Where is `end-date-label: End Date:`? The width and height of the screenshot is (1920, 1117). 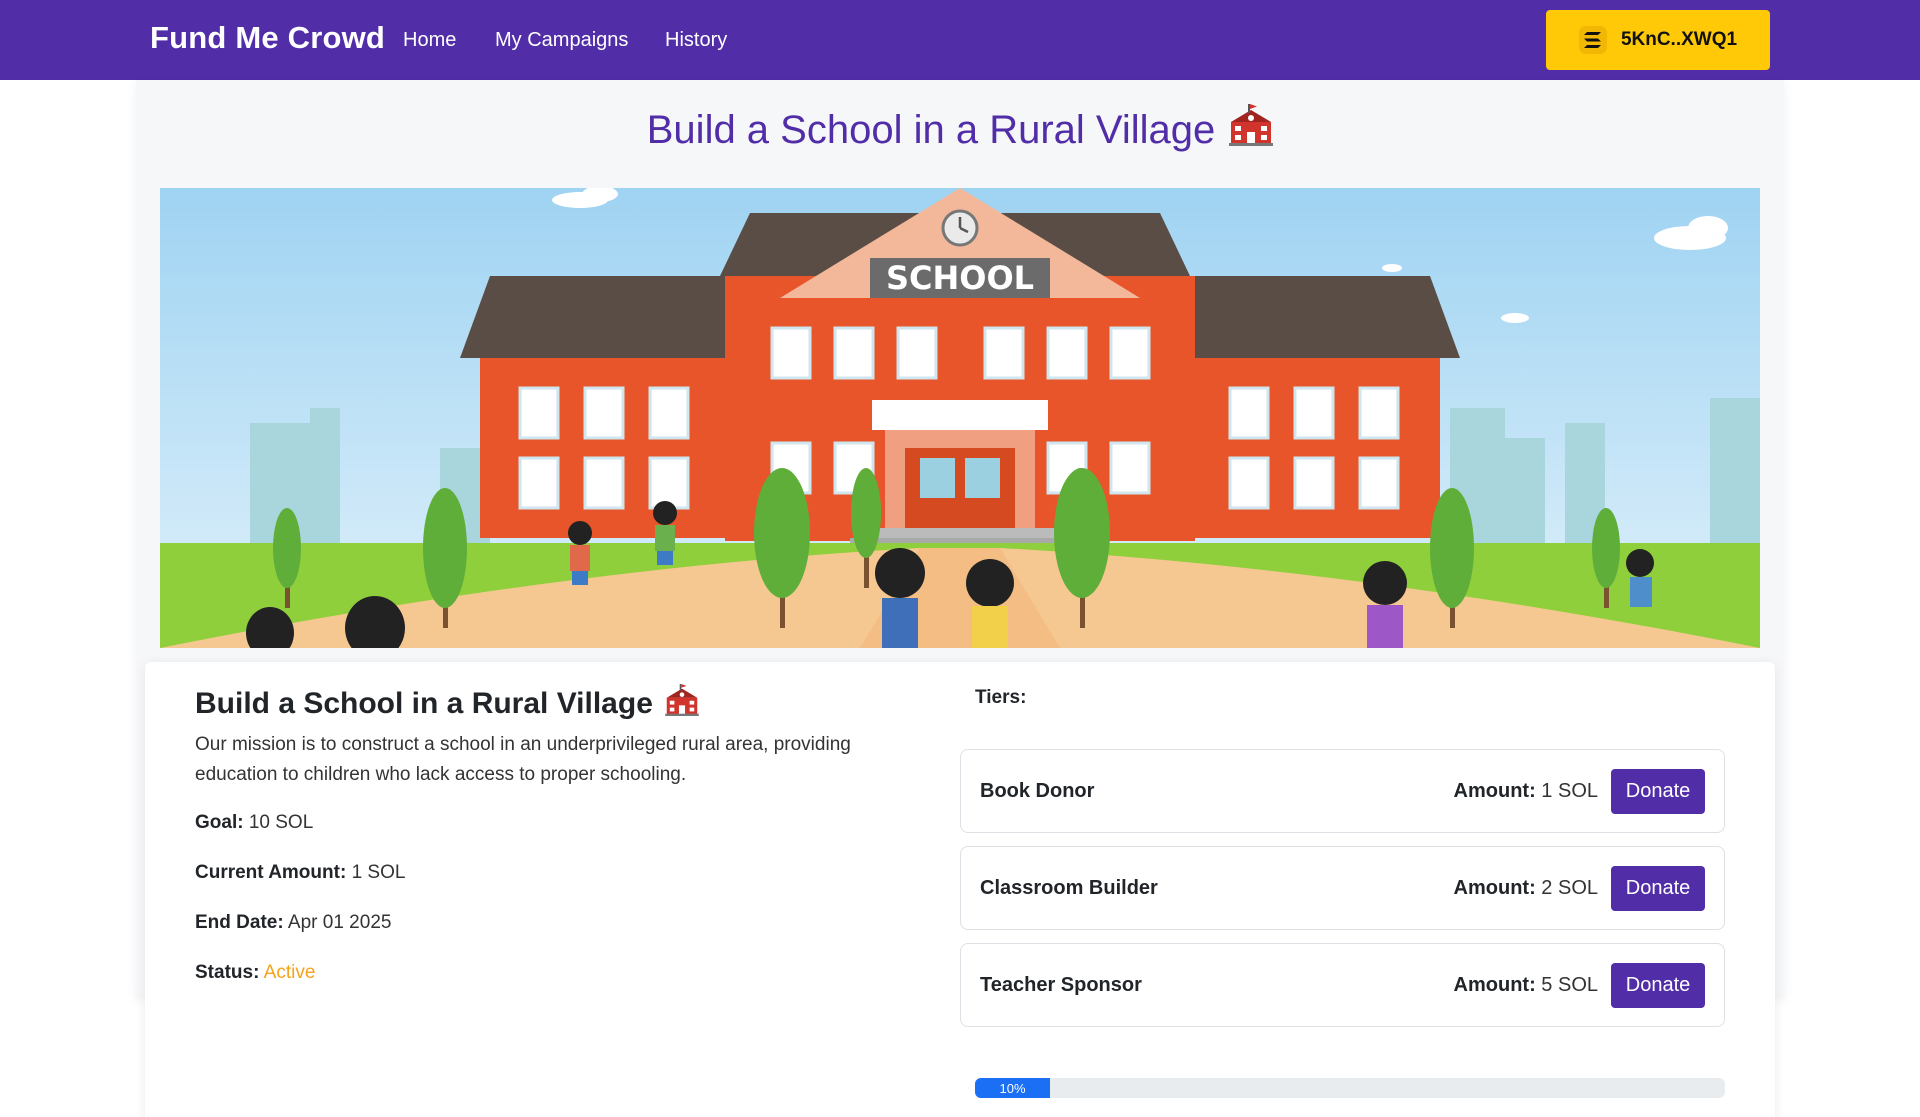 end-date-label: End Date: is located at coordinates (239, 922).